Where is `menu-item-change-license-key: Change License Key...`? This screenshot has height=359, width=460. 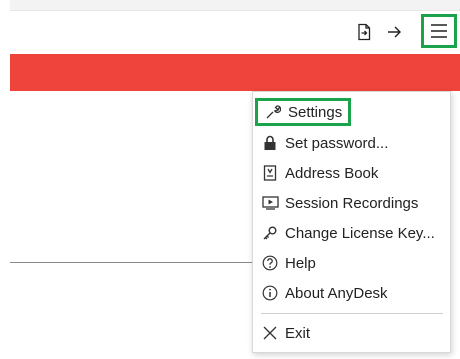
menu-item-change-license-key: Change License Key... is located at coordinates (348, 233).